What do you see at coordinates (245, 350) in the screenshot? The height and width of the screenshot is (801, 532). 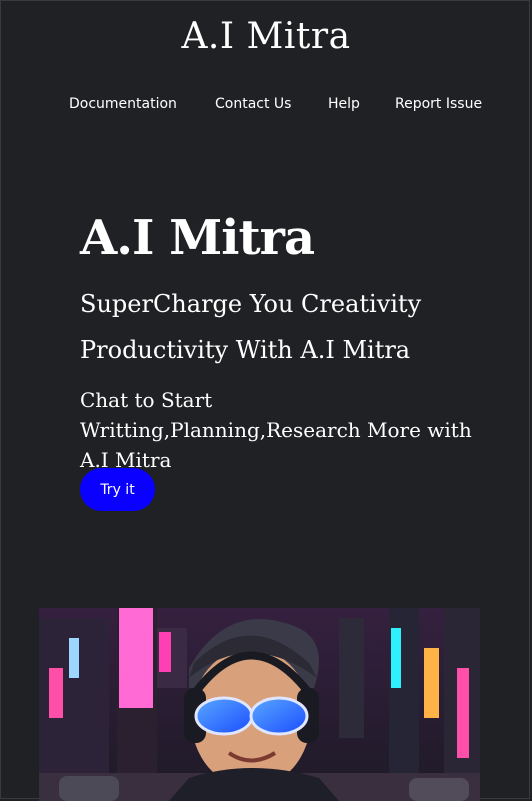 I see `hero-subtitle-line2: Productivity With A.I Mitra` at bounding box center [245, 350].